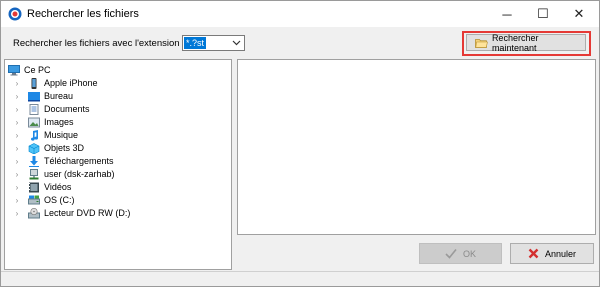  What do you see at coordinates (451, 253) in the screenshot?
I see `checkmark-icon` at bounding box center [451, 253].